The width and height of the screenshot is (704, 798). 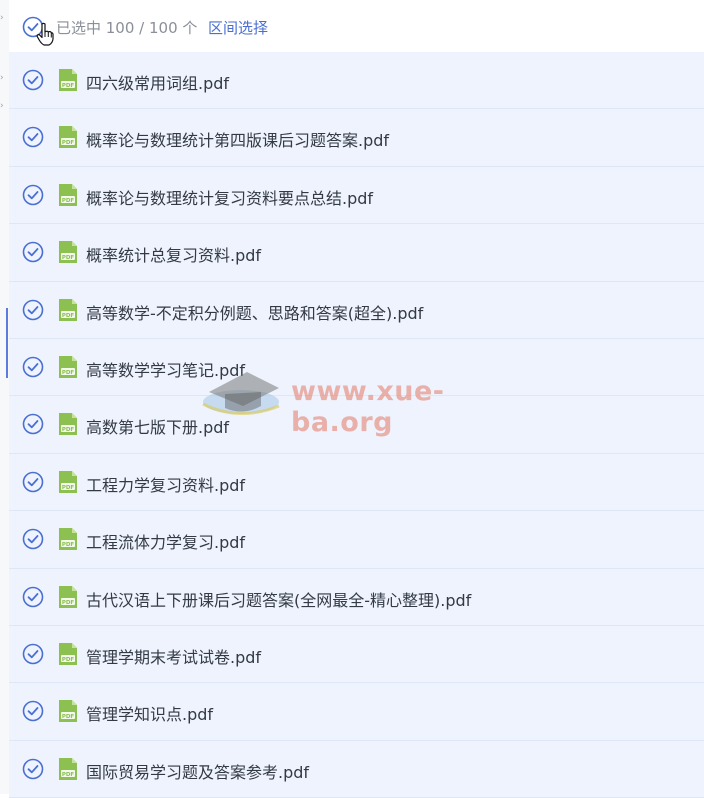 What do you see at coordinates (158, 83) in the screenshot?
I see `file-name: 四六级常用词组.pdf` at bounding box center [158, 83].